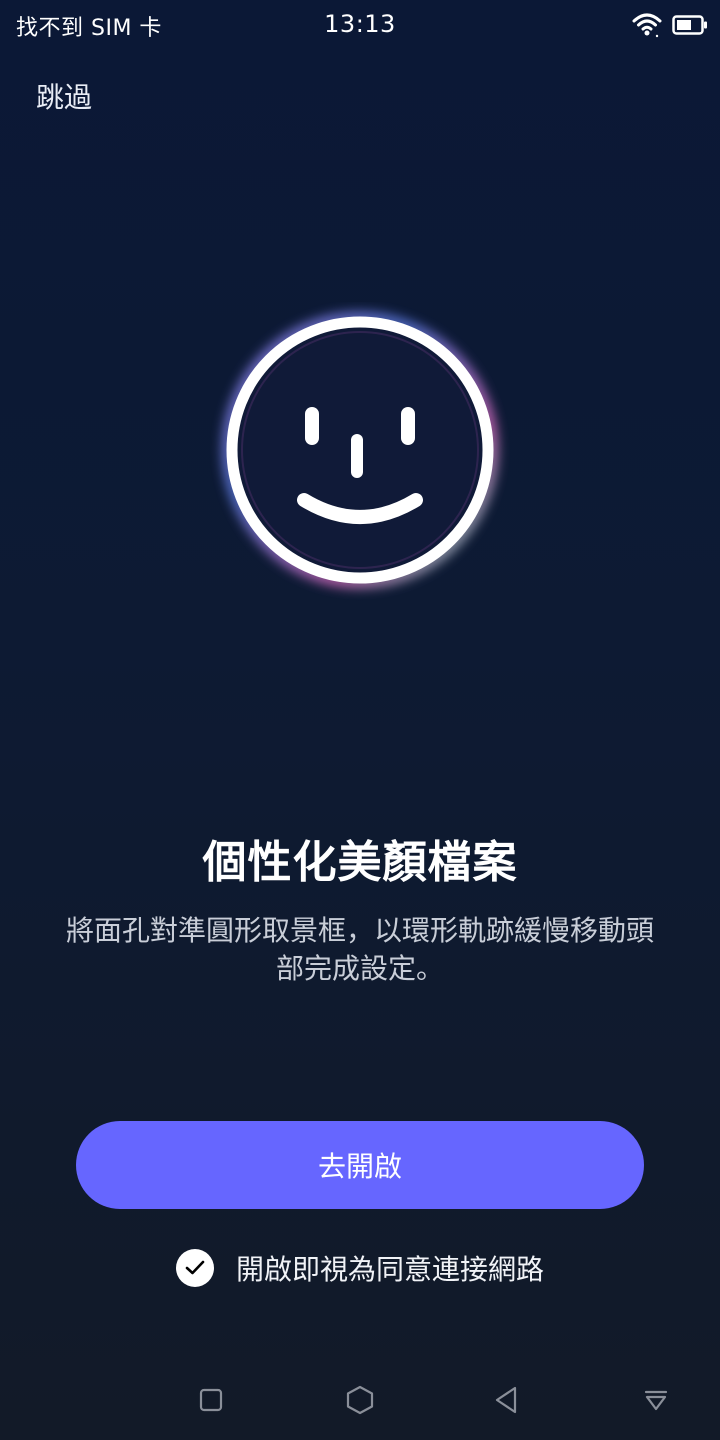 The height and width of the screenshot is (1440, 720). I want to click on consent-row: 開啟即視為同意連接網路, so click(360, 1268).